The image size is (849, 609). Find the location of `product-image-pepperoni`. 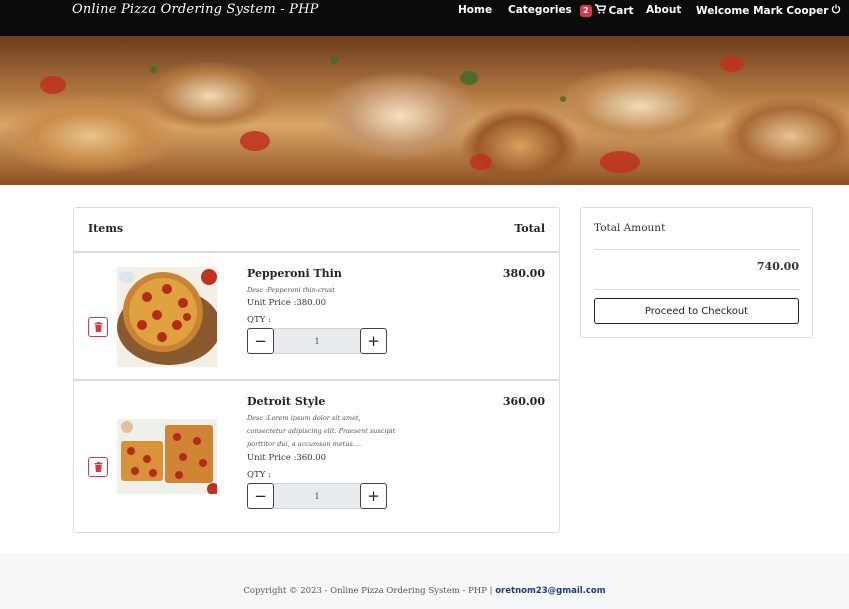

product-image-pepperoni is located at coordinates (167, 317).